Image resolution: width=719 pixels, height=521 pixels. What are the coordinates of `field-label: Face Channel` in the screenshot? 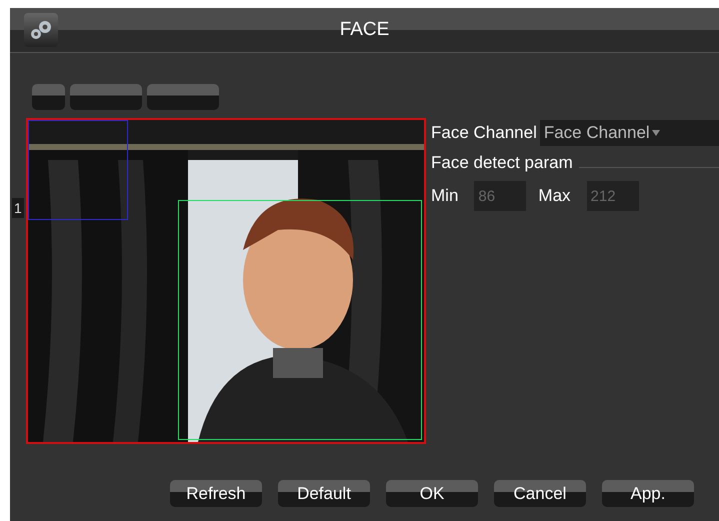 It's located at (484, 133).